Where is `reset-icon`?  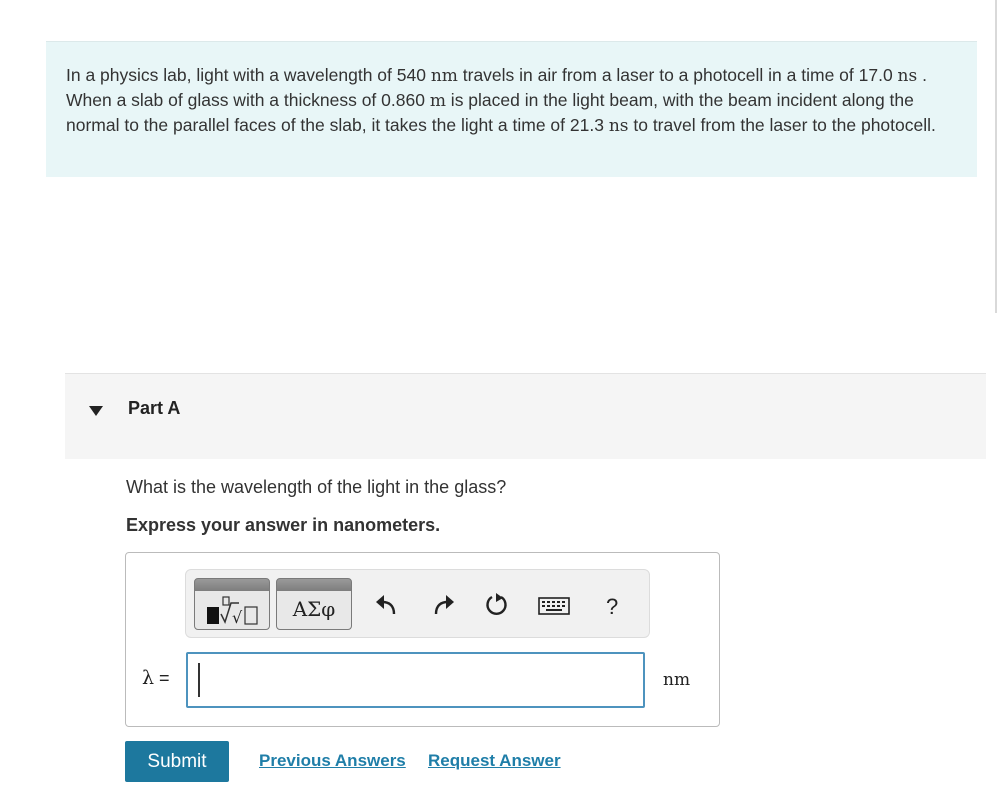 reset-icon is located at coordinates (497, 605).